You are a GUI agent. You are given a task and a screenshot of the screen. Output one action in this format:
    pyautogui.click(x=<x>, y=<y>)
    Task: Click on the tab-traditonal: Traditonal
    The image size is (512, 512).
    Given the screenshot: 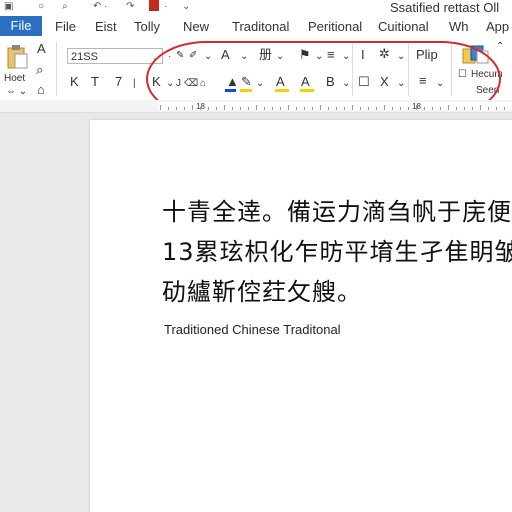 What is the action you would take?
    pyautogui.click(x=260, y=27)
    